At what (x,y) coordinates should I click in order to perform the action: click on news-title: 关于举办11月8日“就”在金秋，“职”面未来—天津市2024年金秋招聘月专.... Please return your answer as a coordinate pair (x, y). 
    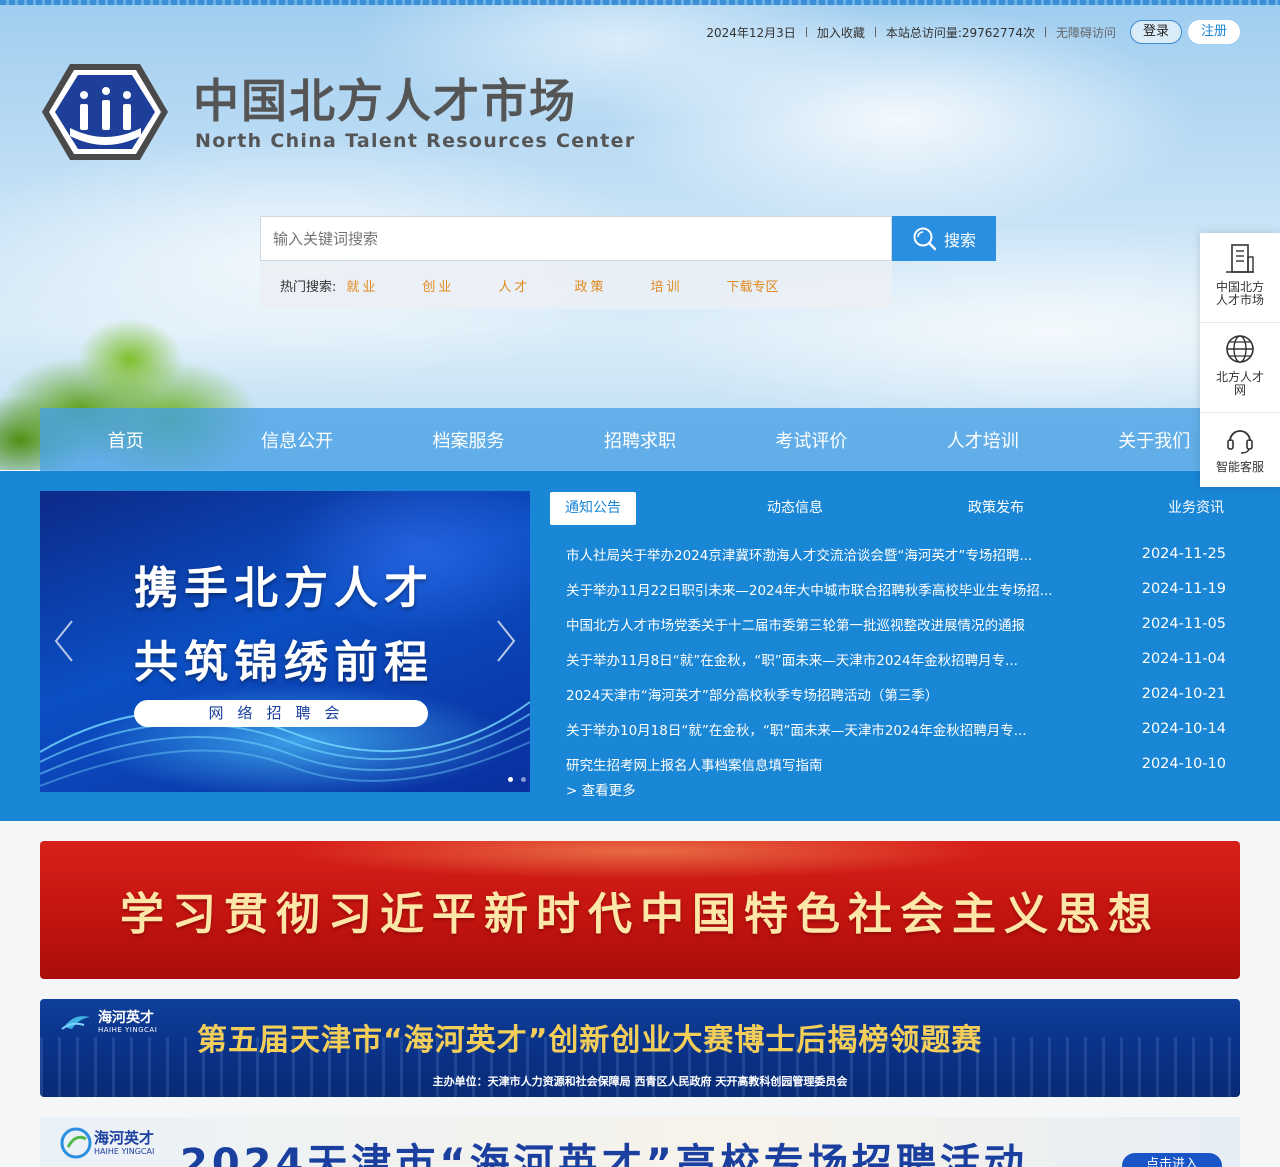
    Looking at the image, I should click on (826, 659).